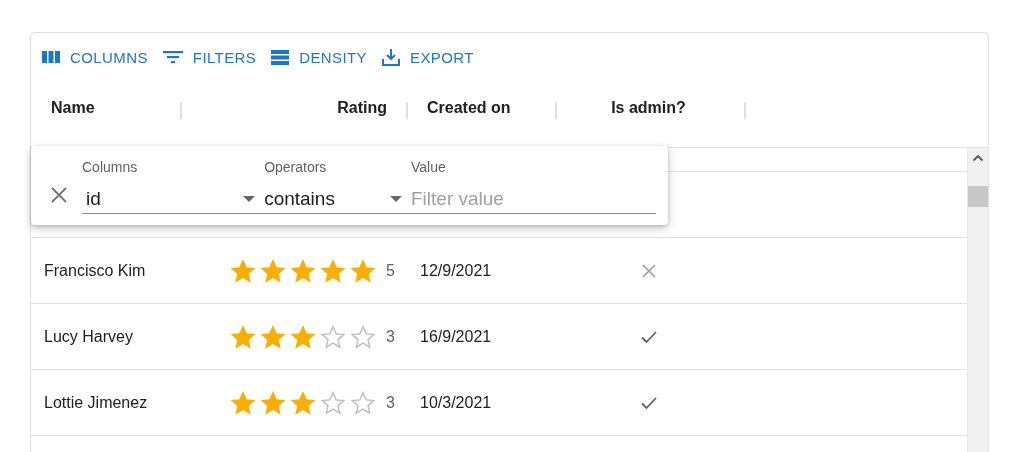 The height and width of the screenshot is (452, 1018). I want to click on field-label: Value, so click(429, 167).